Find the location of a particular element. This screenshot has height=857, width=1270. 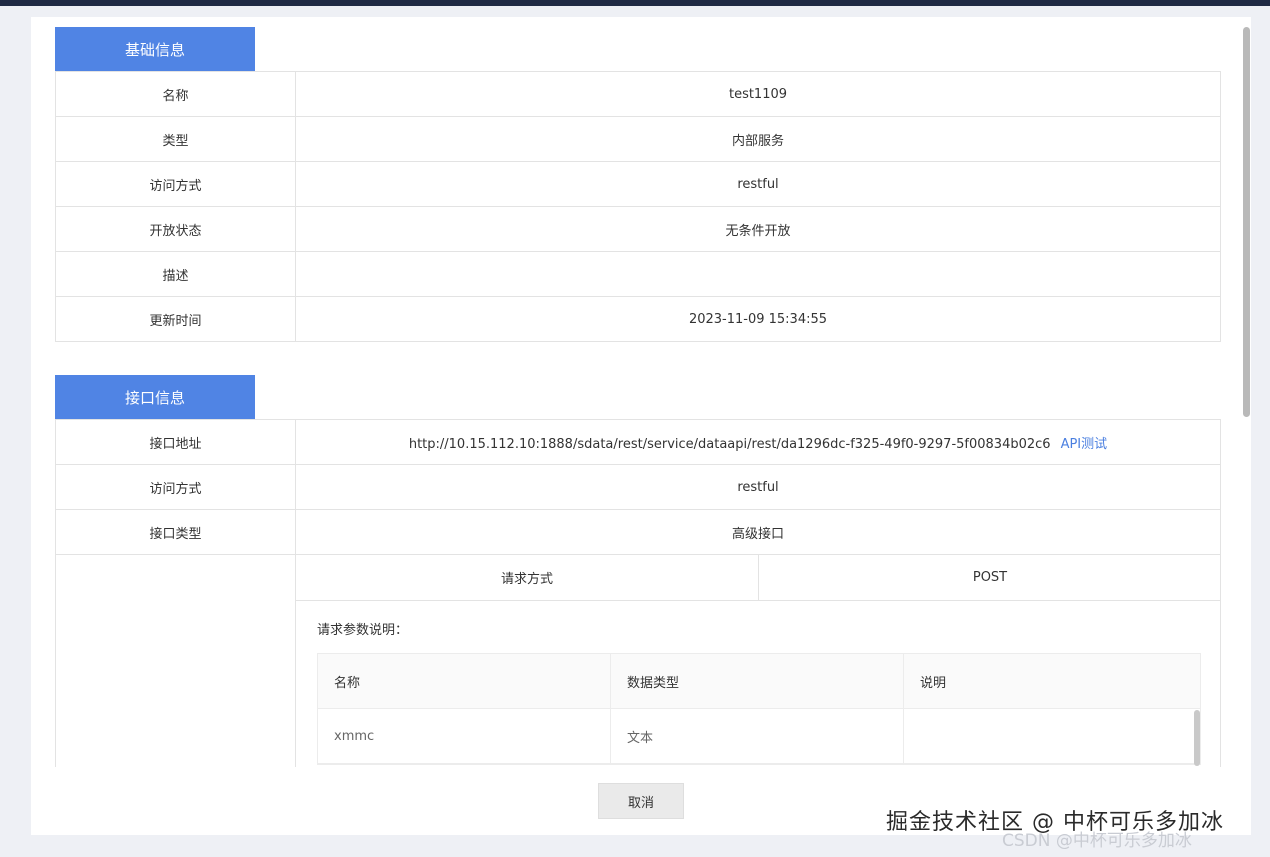

top-bar is located at coordinates (635, 3).